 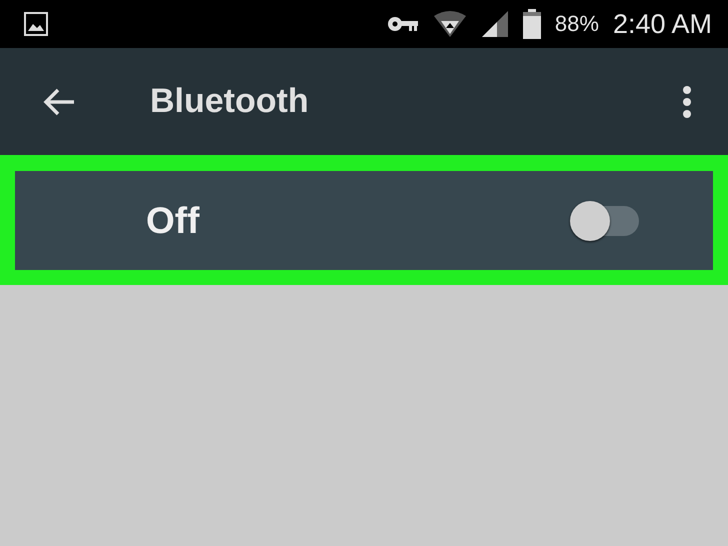 What do you see at coordinates (402, 24) in the screenshot?
I see `key-icon` at bounding box center [402, 24].